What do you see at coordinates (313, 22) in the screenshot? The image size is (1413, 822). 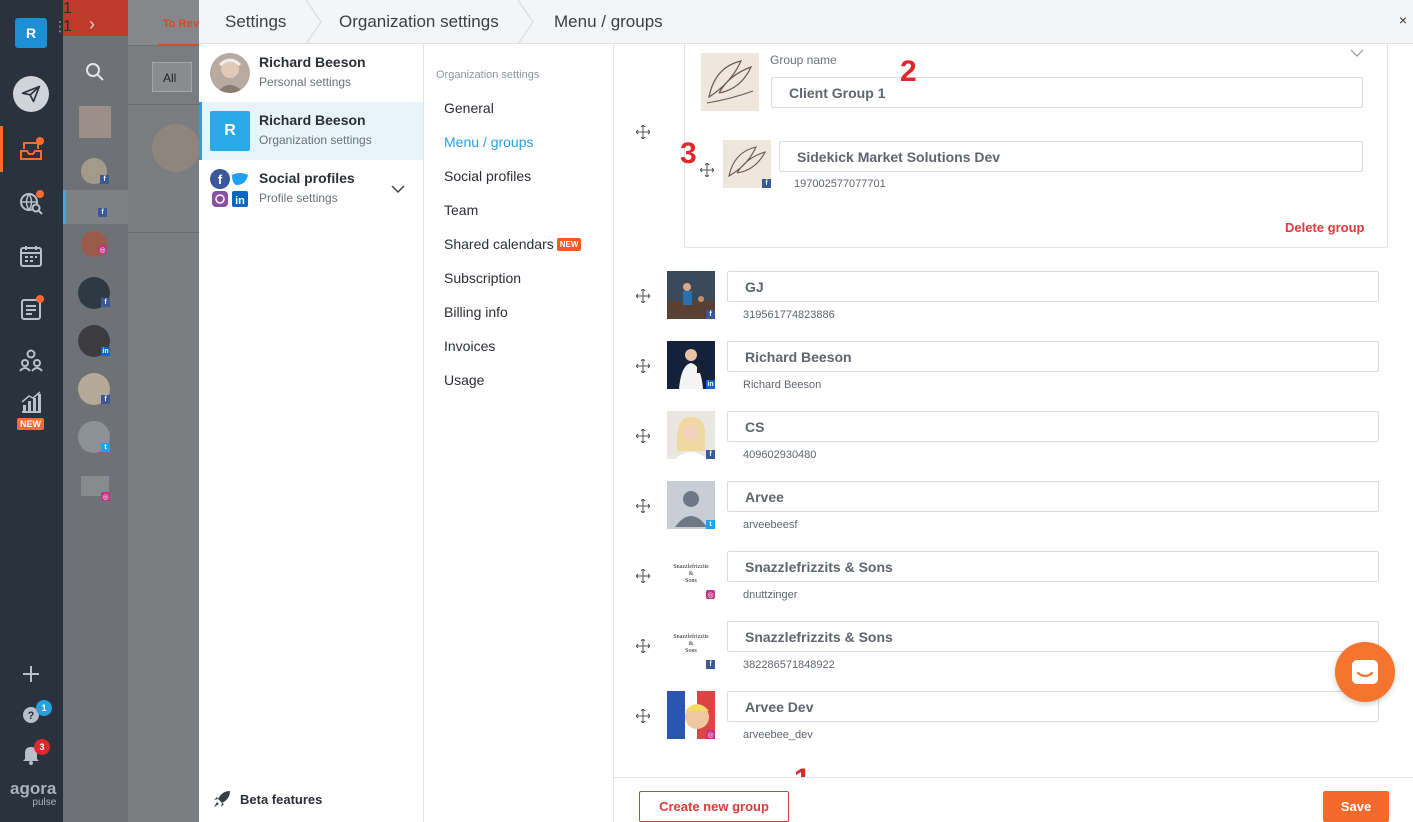 I see `breadcrumb-separator` at bounding box center [313, 22].